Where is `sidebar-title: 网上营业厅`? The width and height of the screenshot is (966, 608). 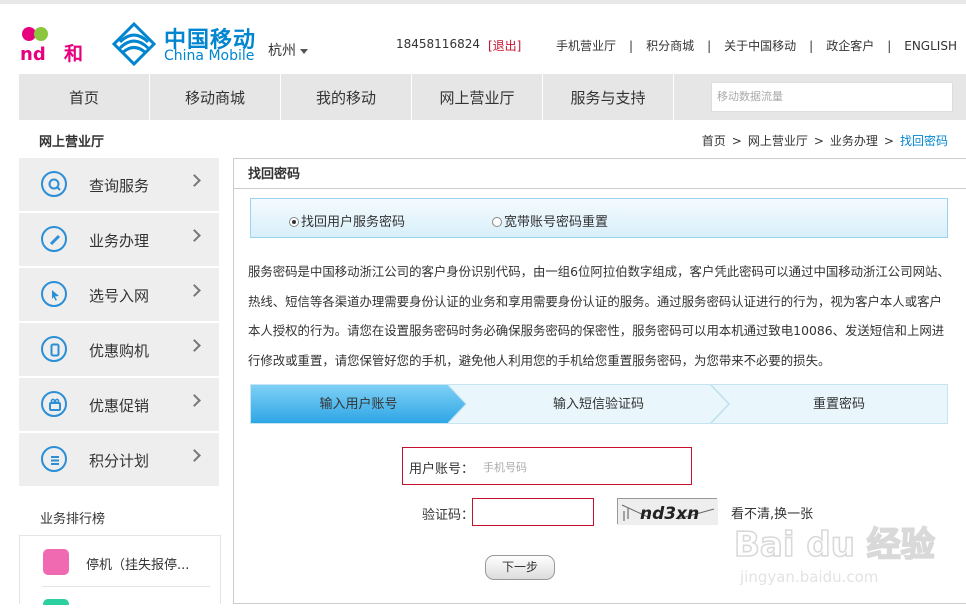 sidebar-title: 网上营业厅 is located at coordinates (72, 142).